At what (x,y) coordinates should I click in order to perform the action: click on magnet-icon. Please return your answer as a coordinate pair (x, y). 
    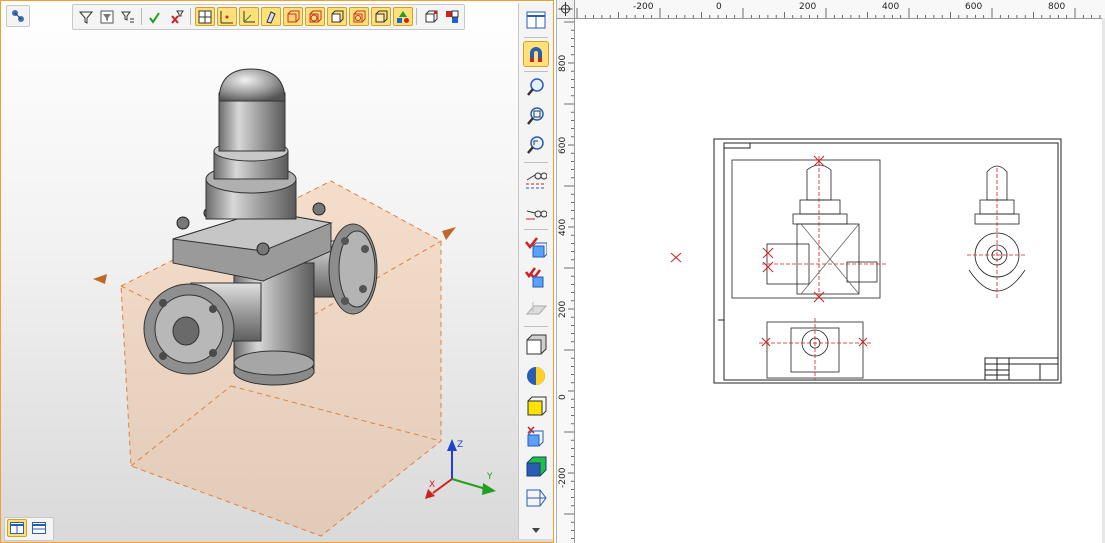
    Looking at the image, I should click on (536, 54).